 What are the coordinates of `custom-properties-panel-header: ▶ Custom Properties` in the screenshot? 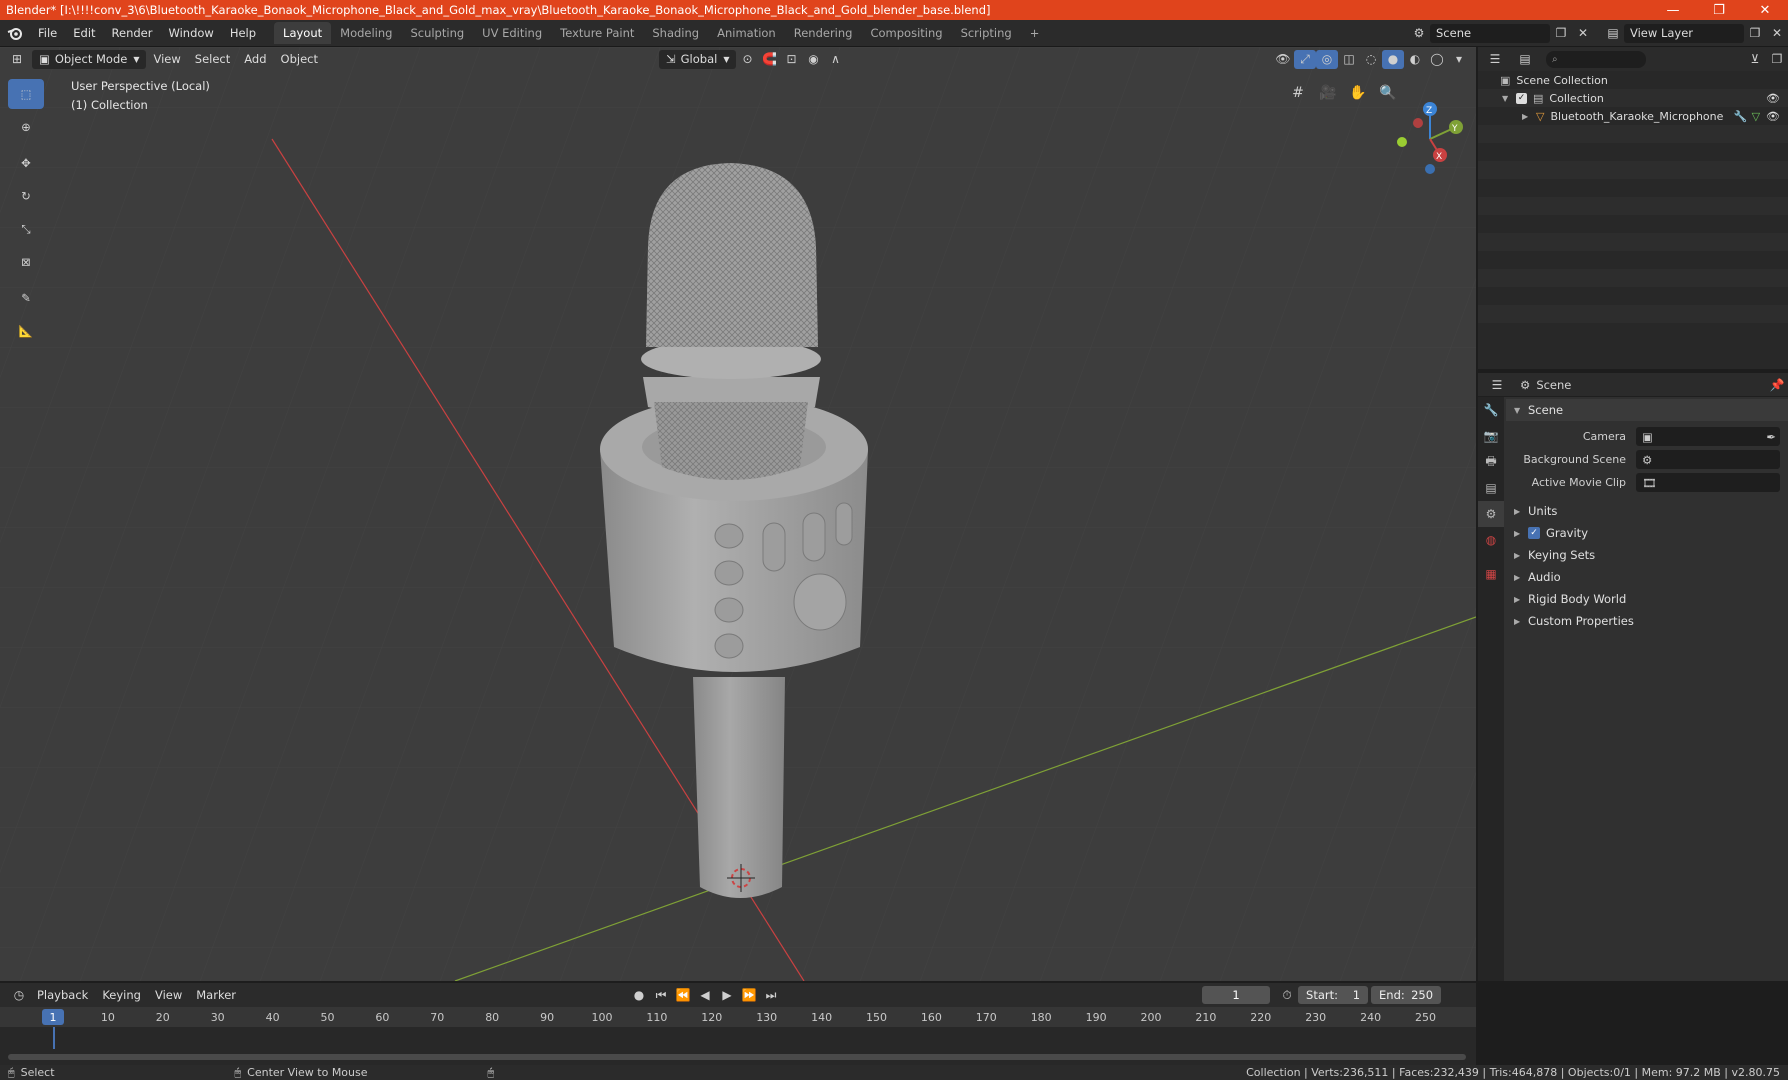 It's located at (1647, 621).